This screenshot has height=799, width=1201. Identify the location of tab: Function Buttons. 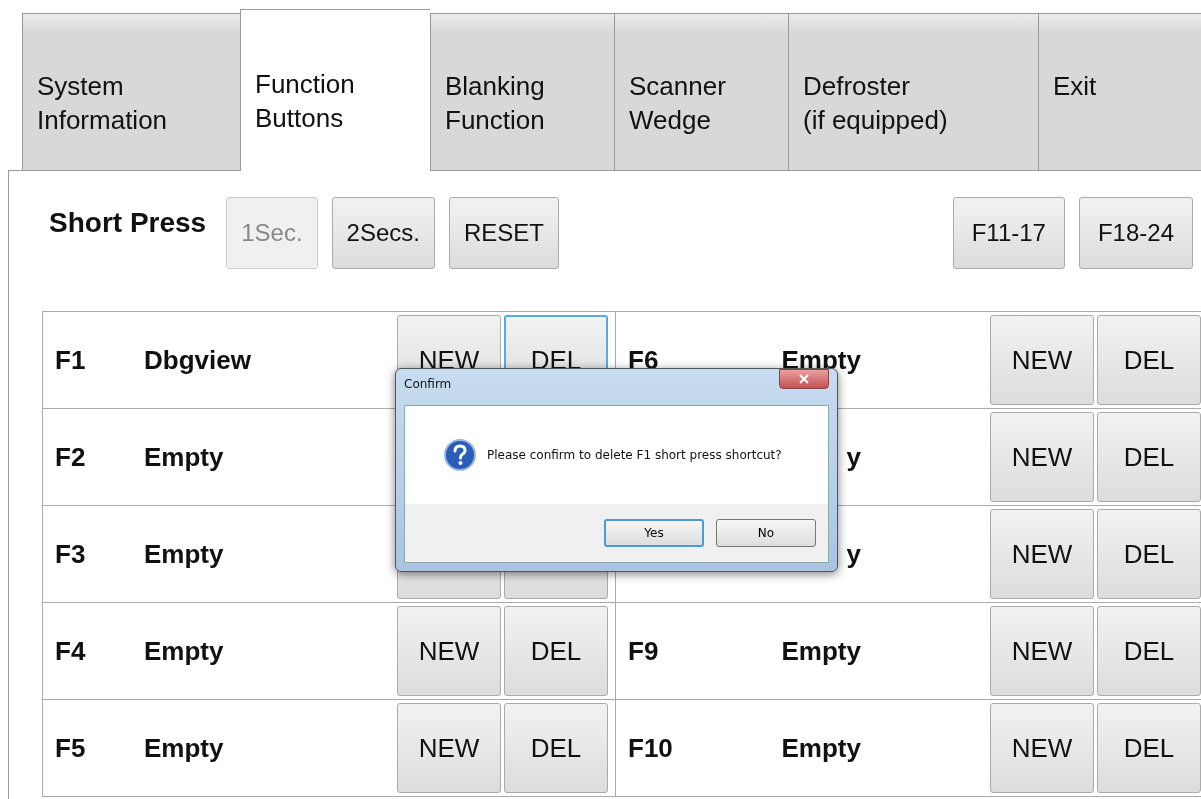
(335, 90).